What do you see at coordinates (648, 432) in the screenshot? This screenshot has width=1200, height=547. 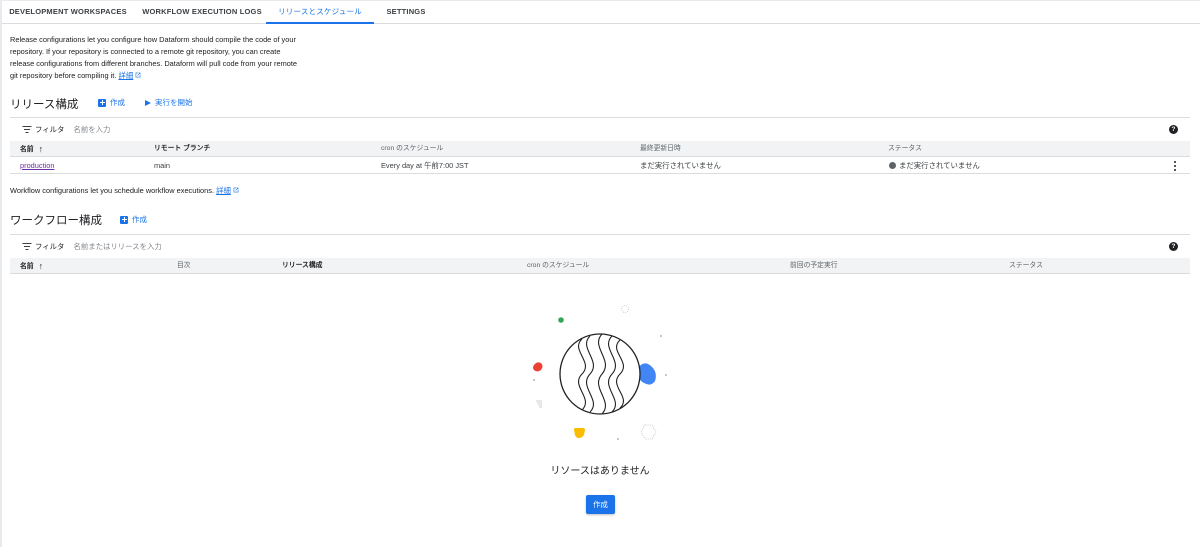 I see `hexagon-outline-icon` at bounding box center [648, 432].